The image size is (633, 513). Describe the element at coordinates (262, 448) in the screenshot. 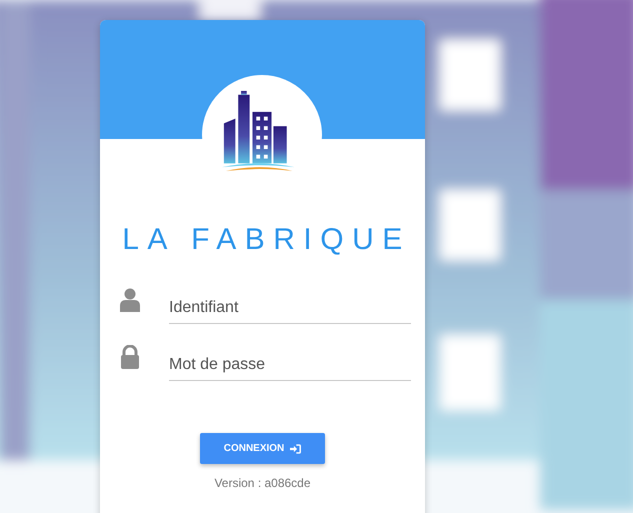

I see `login-button: CONNEXION` at that location.